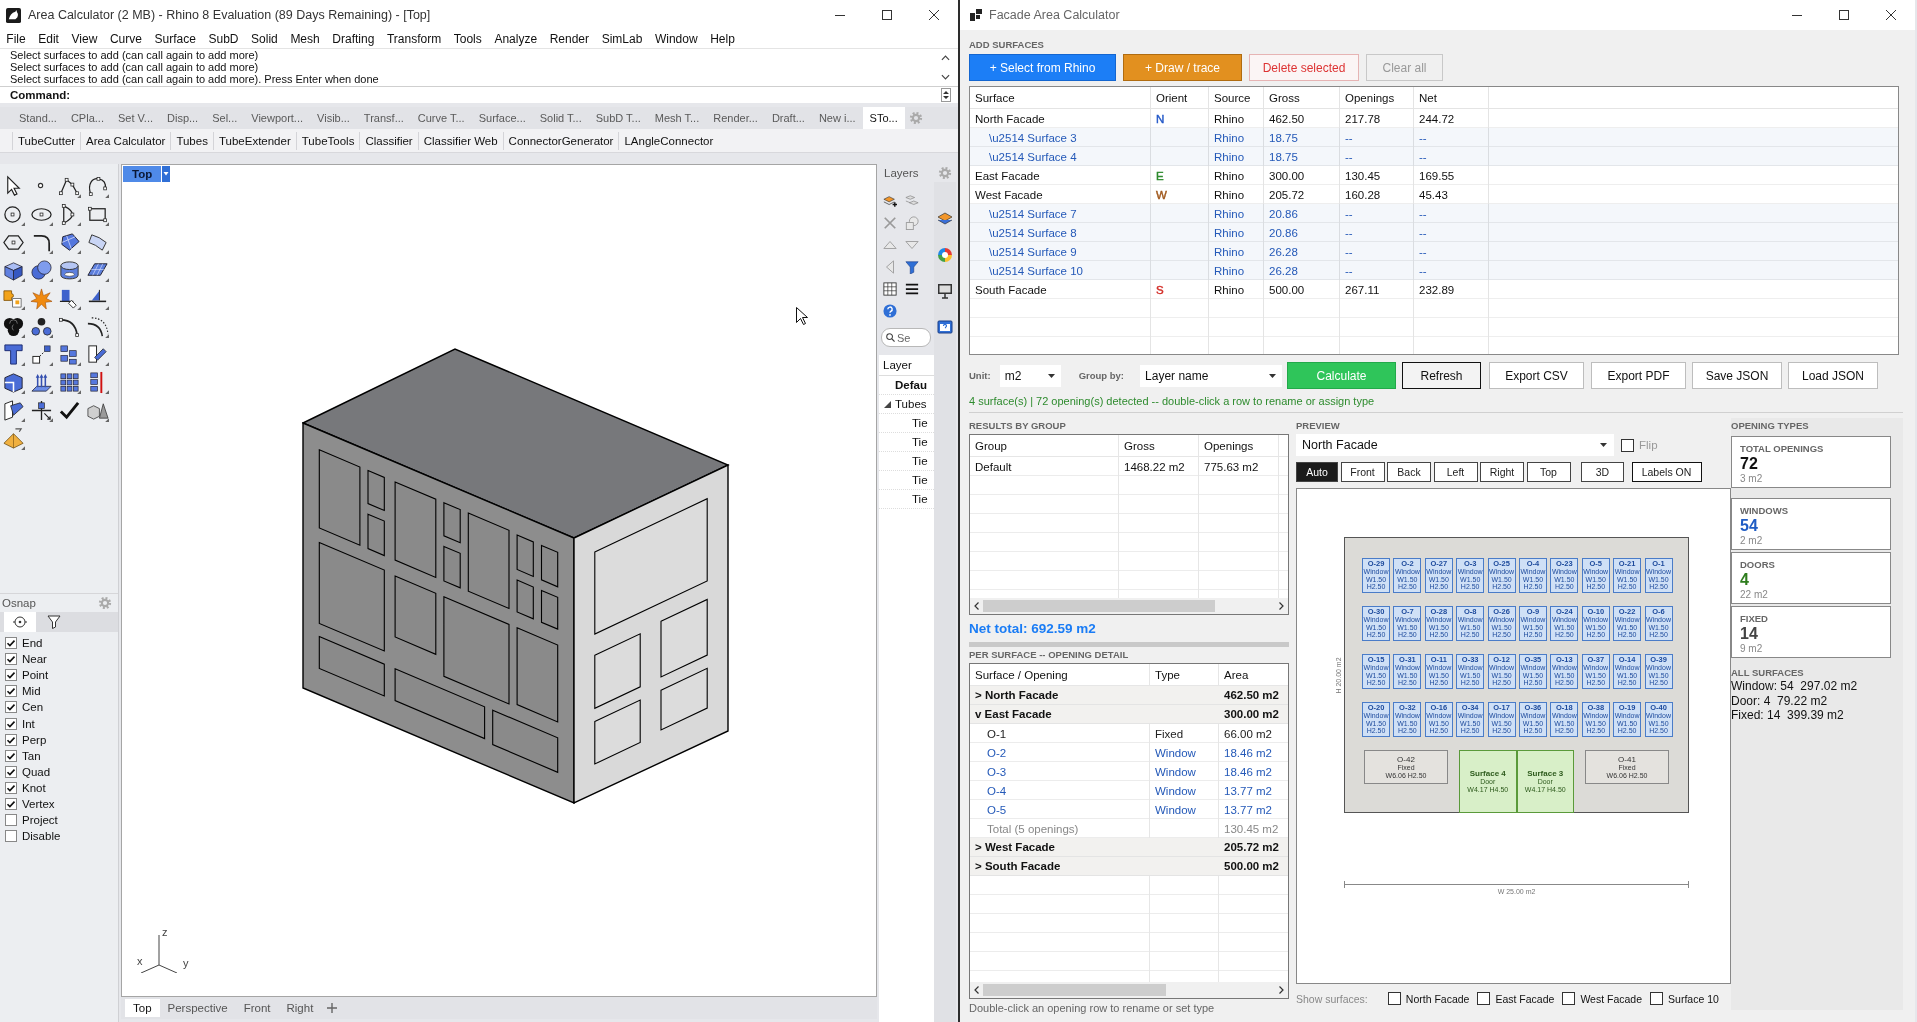 Image resolution: width=1917 pixels, height=1022 pixels. What do you see at coordinates (1434, 270) in the screenshot?
I see `table-row: \u2514 Surface 10 Rhino 26.28 -- --` at bounding box center [1434, 270].